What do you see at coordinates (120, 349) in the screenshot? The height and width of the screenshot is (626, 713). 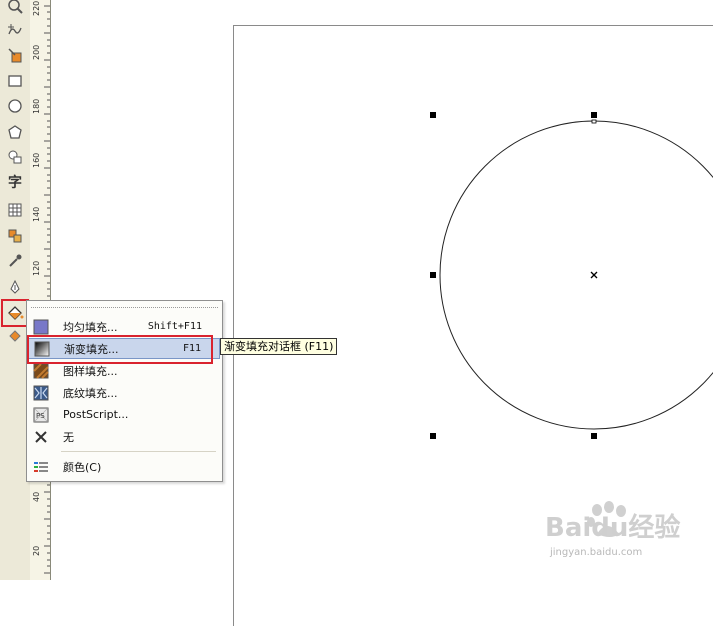 I see `fountain-fill-highlight-box` at bounding box center [120, 349].